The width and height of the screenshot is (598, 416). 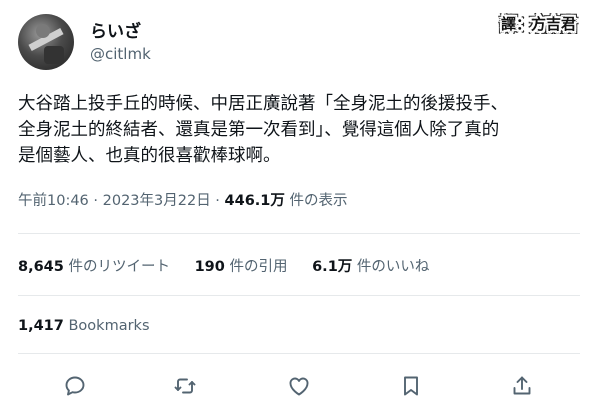 I want to click on share-button, so click(x=522, y=386).